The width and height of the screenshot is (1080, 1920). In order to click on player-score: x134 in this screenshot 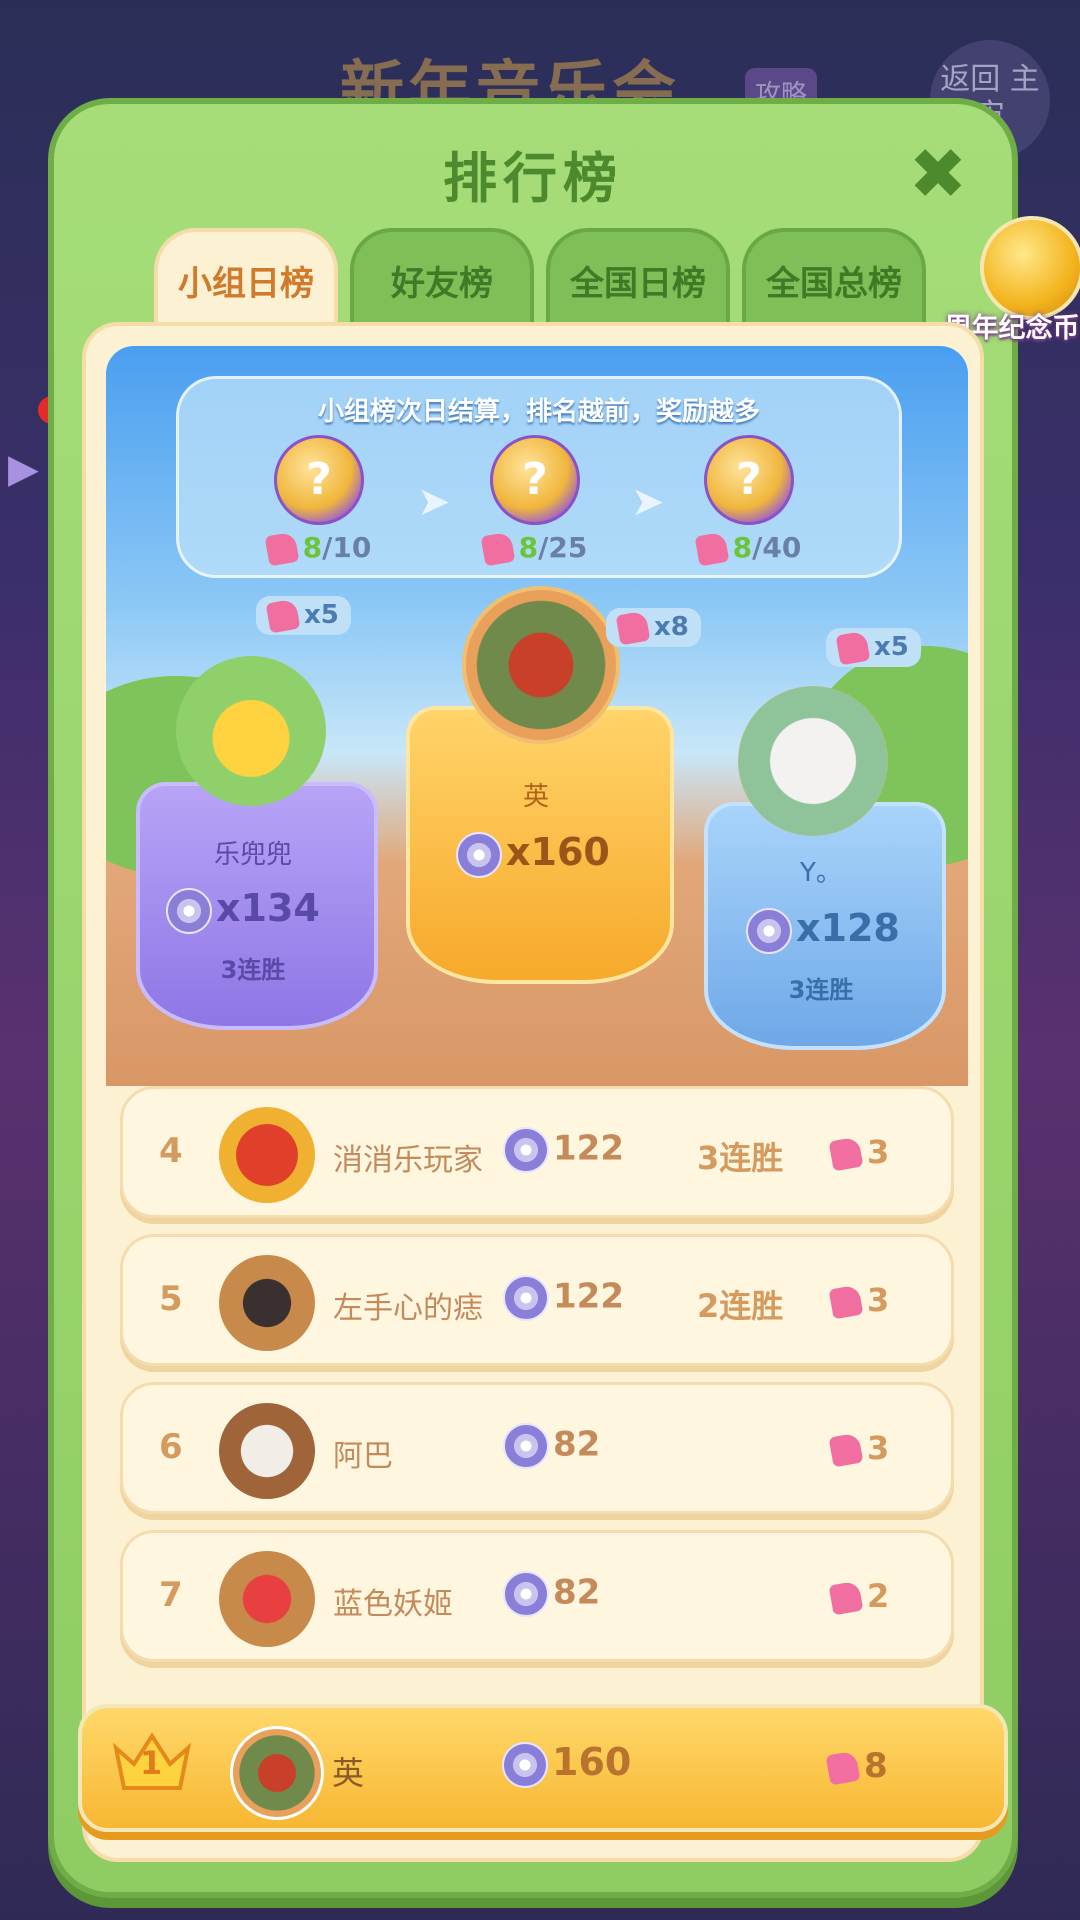, I will do `click(243, 910)`.